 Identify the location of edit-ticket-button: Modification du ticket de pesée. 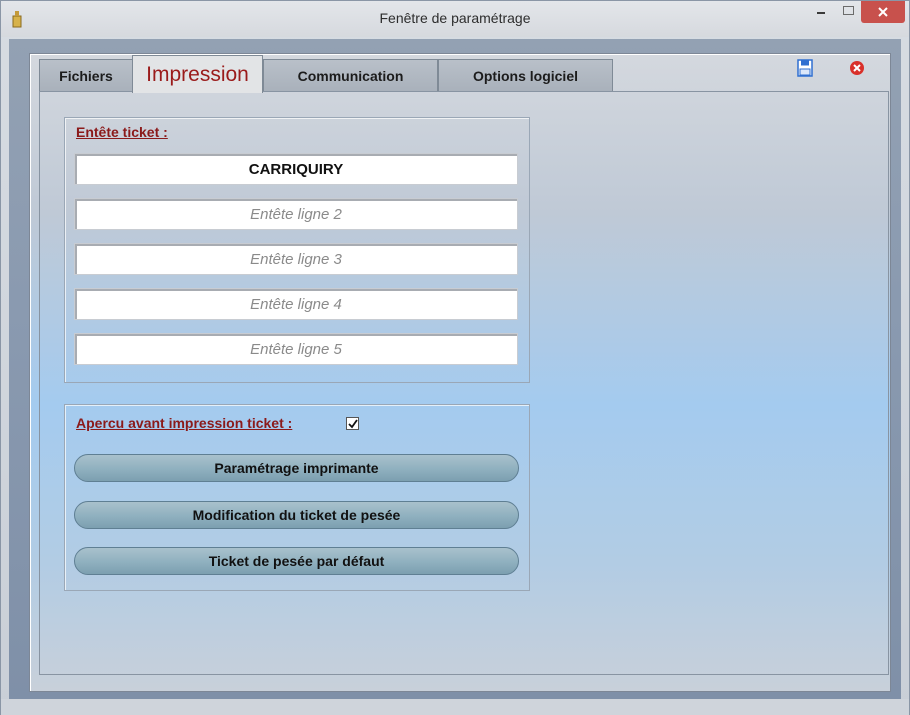
(296, 515).